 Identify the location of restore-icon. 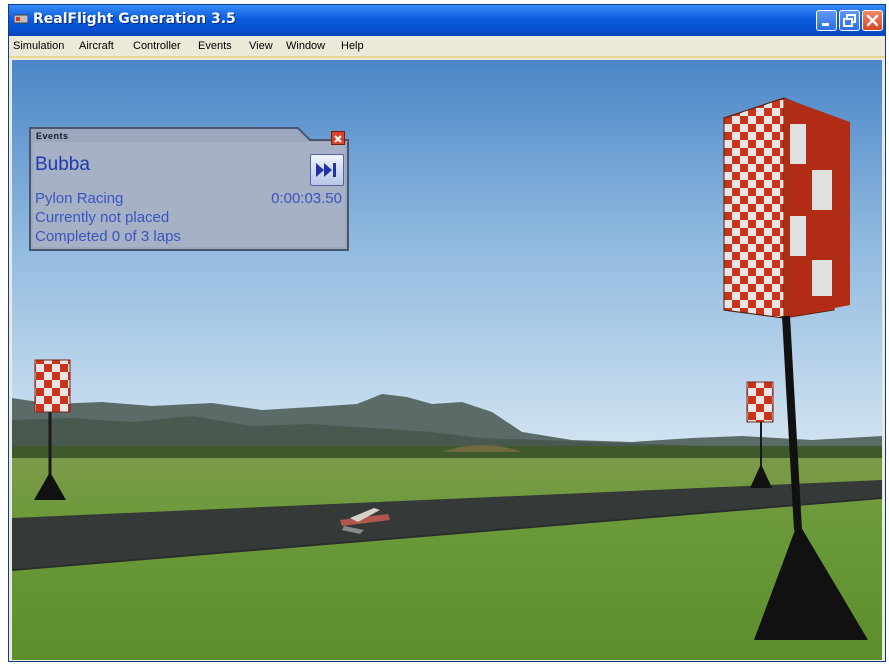
(849, 20).